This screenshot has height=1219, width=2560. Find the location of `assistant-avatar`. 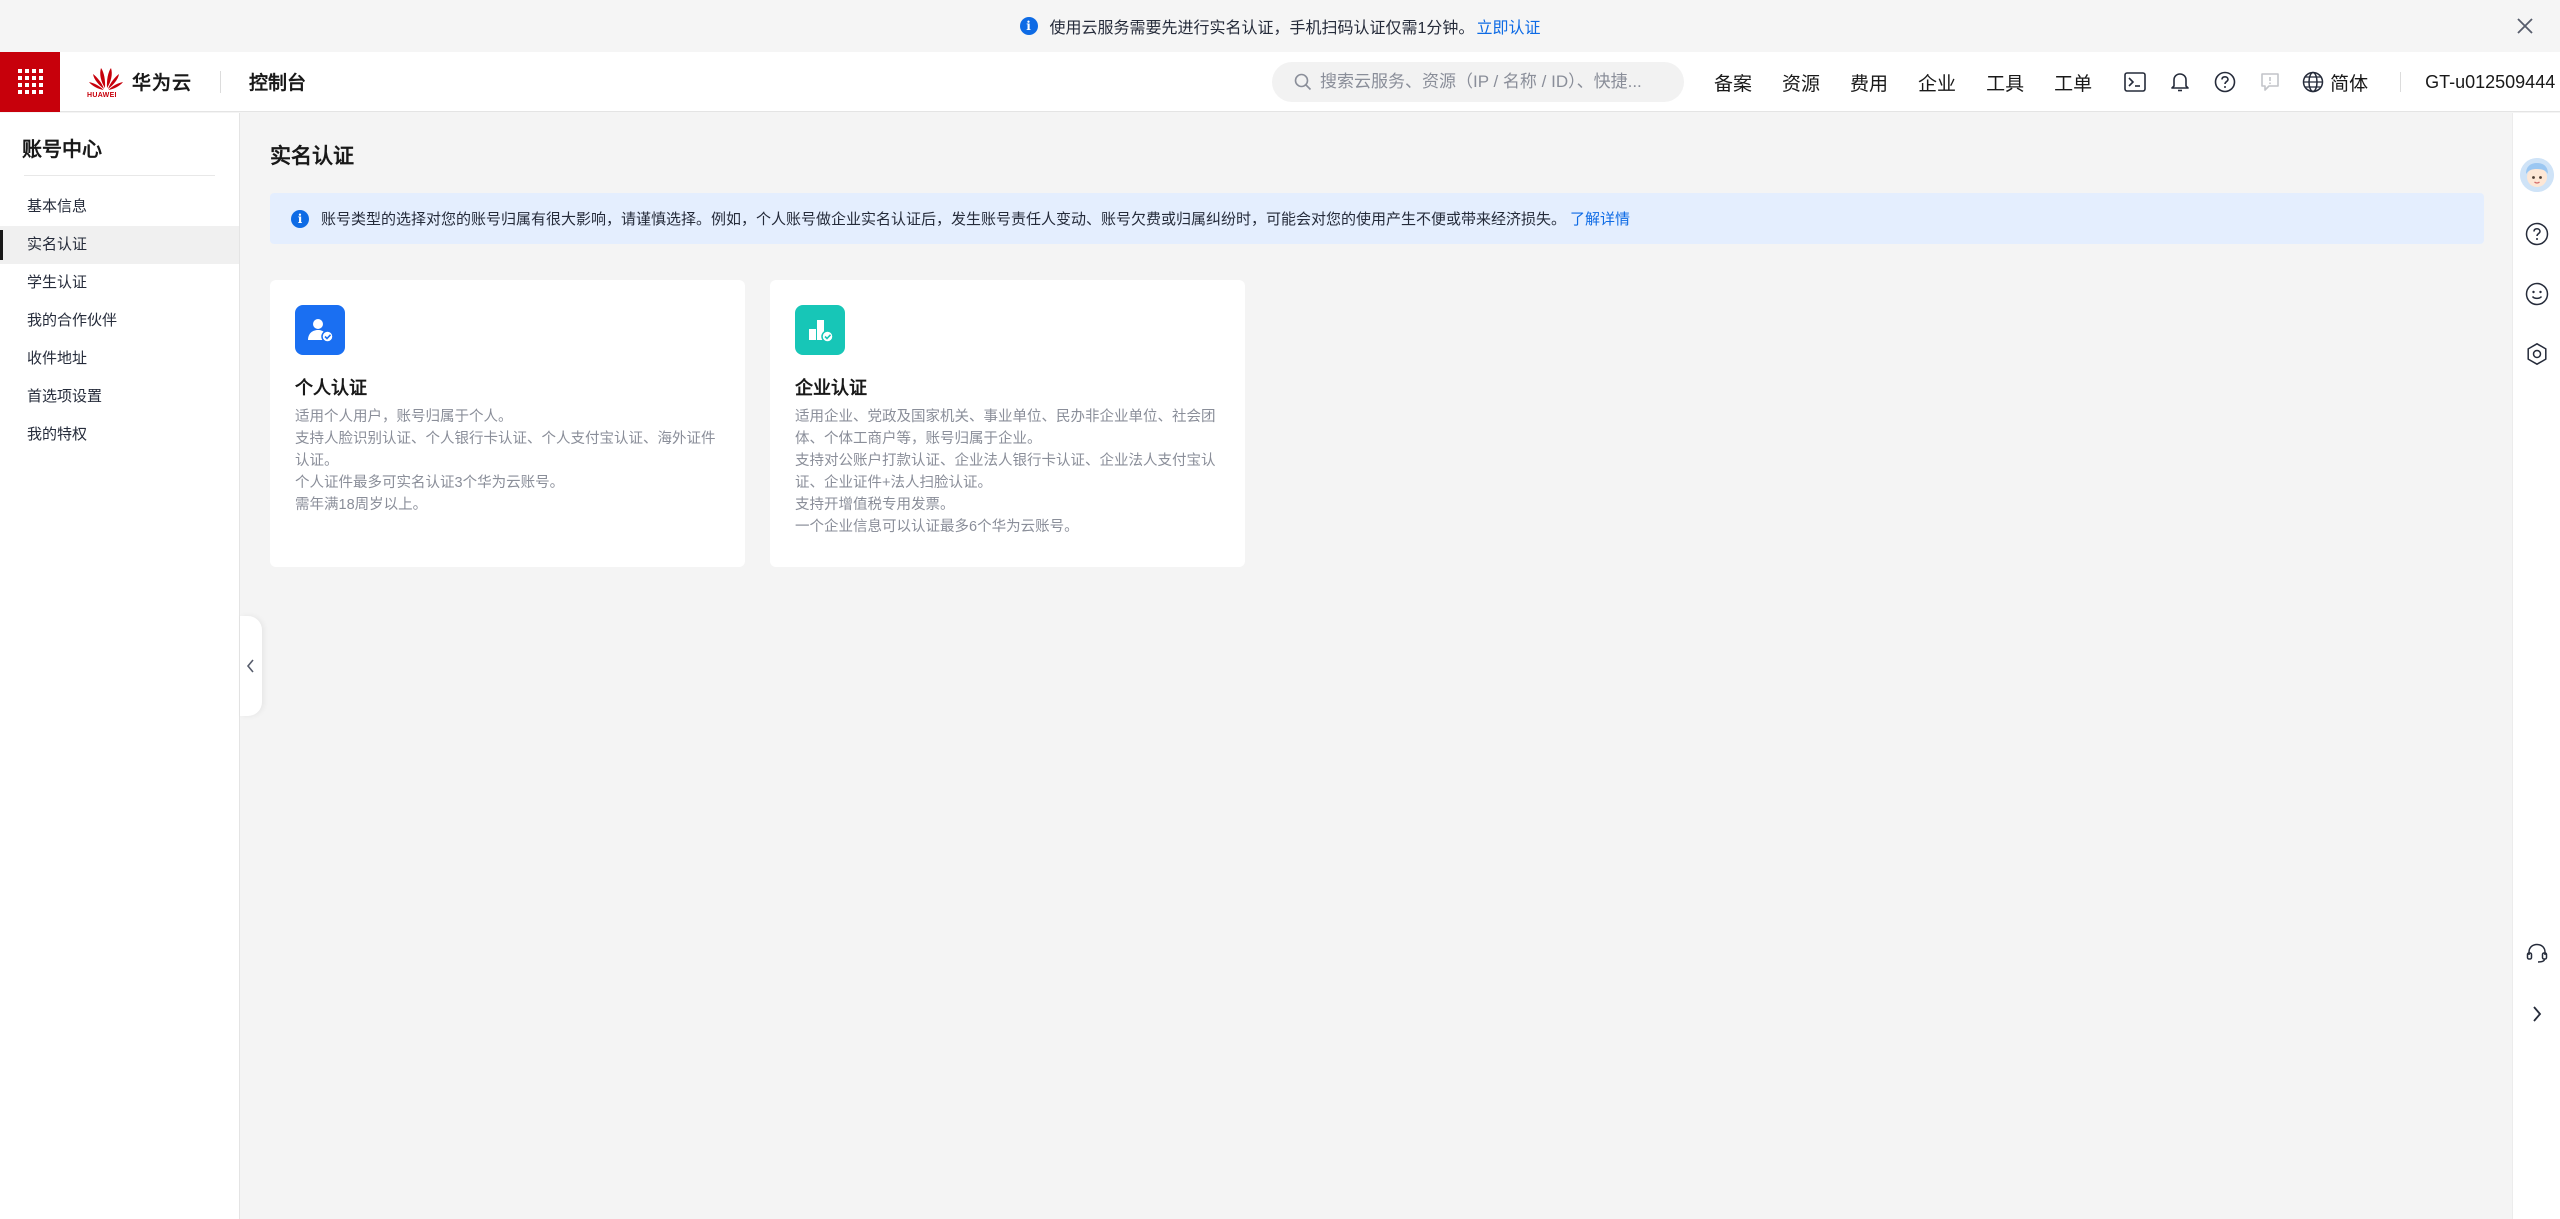

assistant-avatar is located at coordinates (2537, 175).